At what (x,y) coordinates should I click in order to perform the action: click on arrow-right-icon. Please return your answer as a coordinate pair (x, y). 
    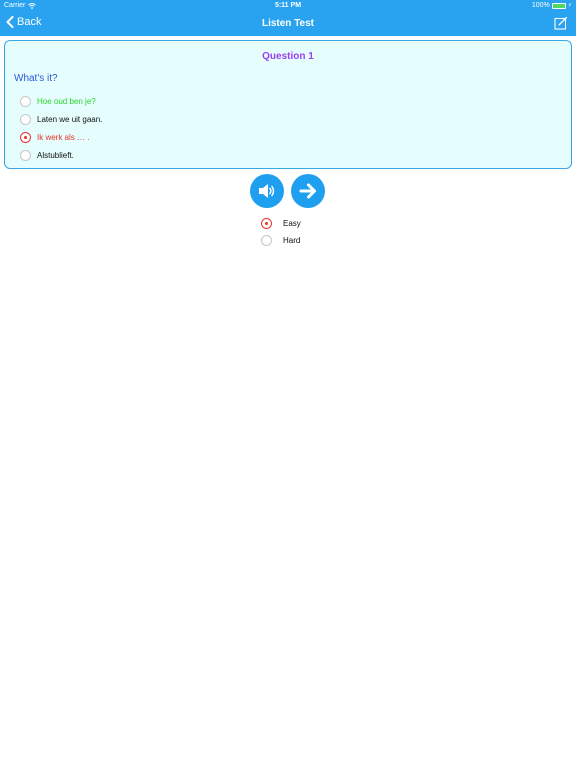
    Looking at the image, I should click on (307, 191).